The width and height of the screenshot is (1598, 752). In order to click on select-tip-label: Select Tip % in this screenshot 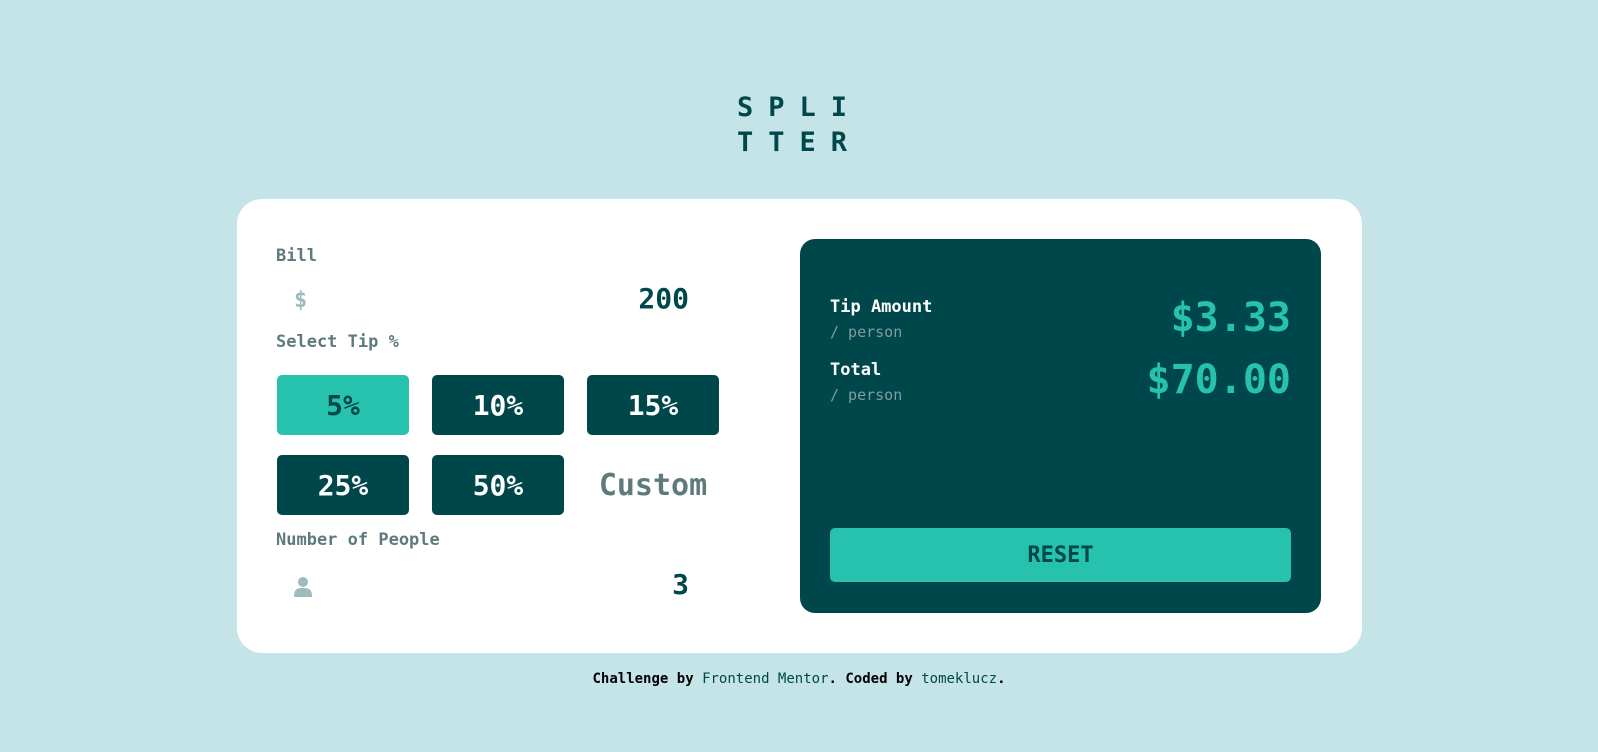, I will do `click(337, 342)`.